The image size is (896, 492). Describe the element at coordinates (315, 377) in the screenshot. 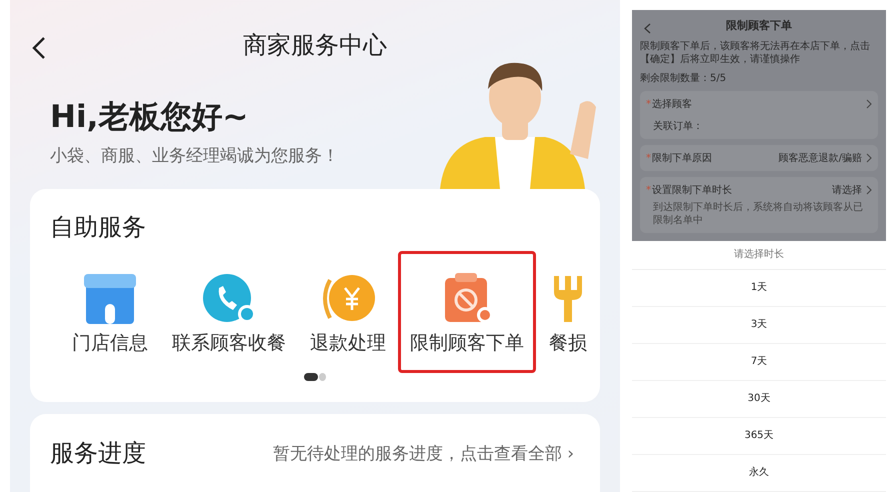

I see `page-indicator` at that location.